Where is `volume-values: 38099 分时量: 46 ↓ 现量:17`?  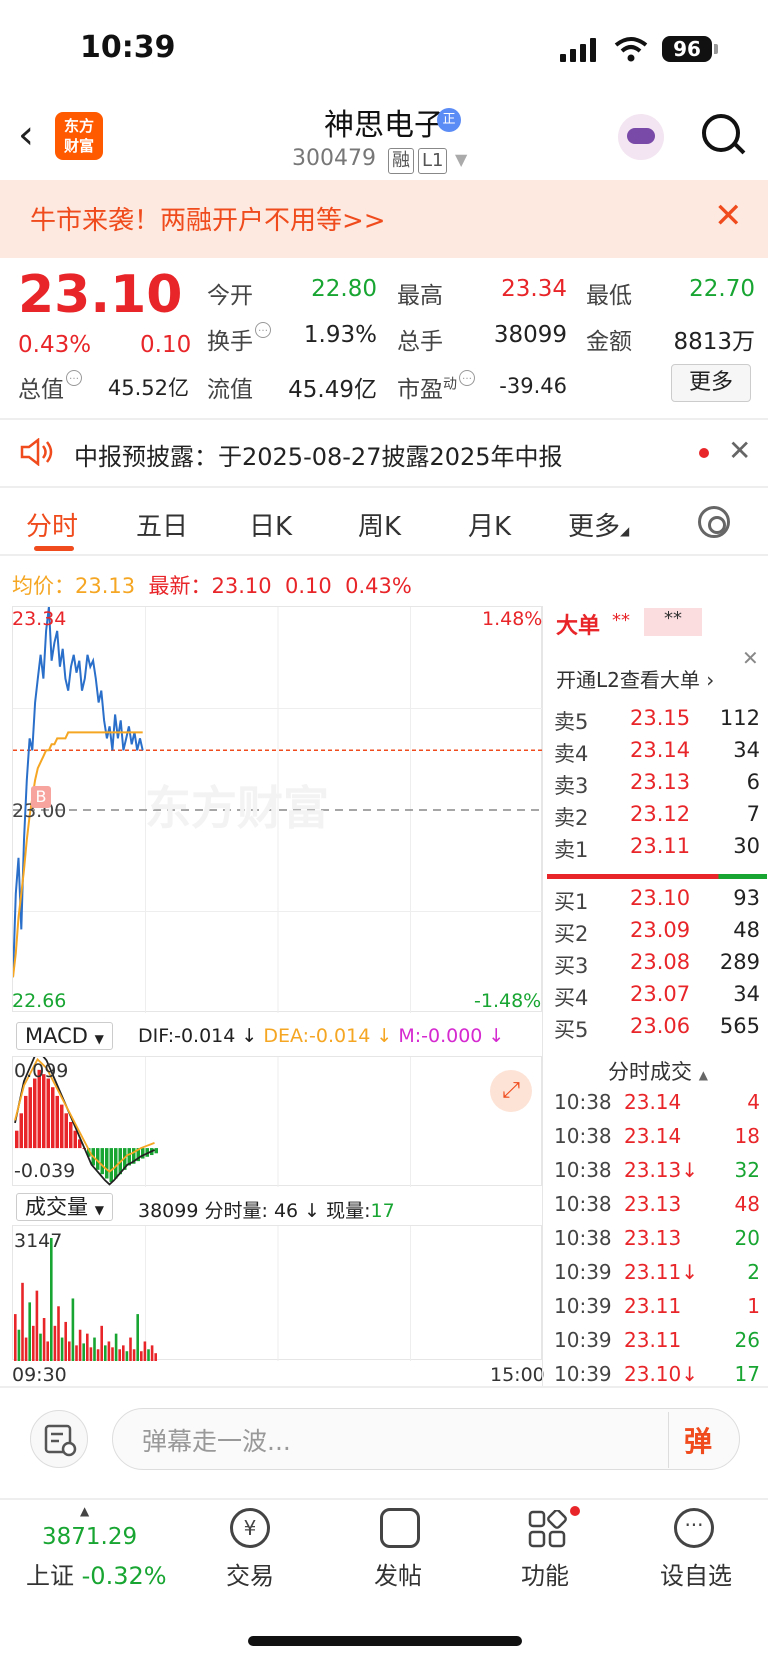
volume-values: 38099 分时量: 46 ↓ 现量:17 is located at coordinates (266, 1209).